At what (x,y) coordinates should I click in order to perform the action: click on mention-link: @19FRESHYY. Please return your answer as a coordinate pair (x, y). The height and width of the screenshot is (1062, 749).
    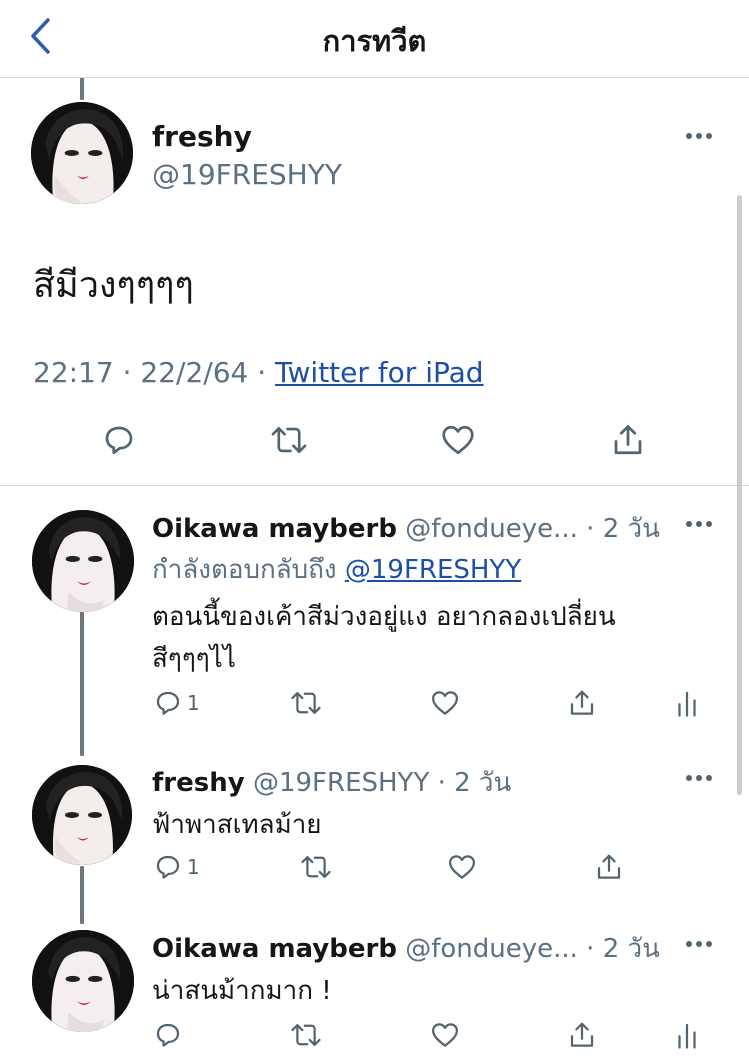
    Looking at the image, I should click on (433, 570).